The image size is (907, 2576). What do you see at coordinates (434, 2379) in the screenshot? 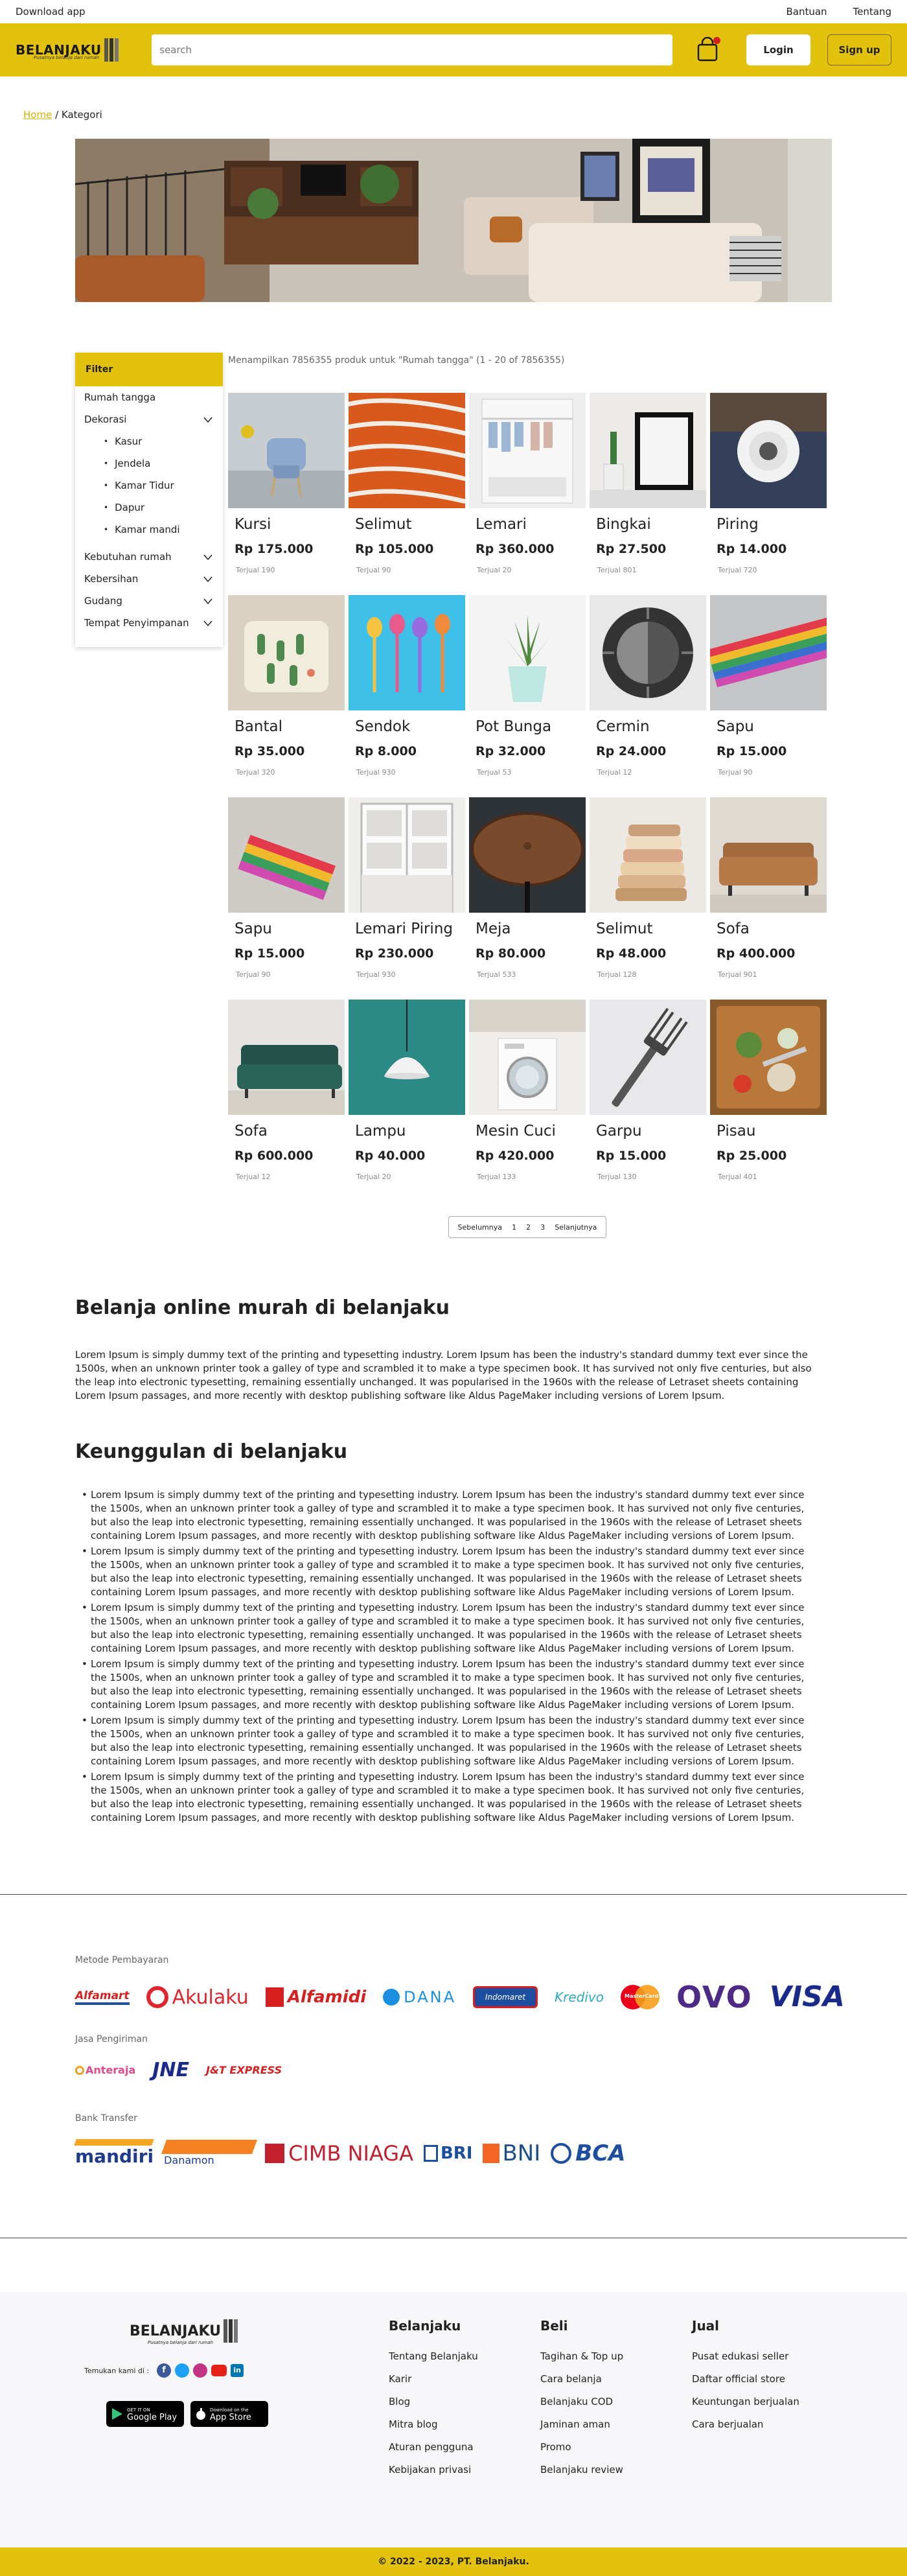
I see `footer-link: Karir` at bounding box center [434, 2379].